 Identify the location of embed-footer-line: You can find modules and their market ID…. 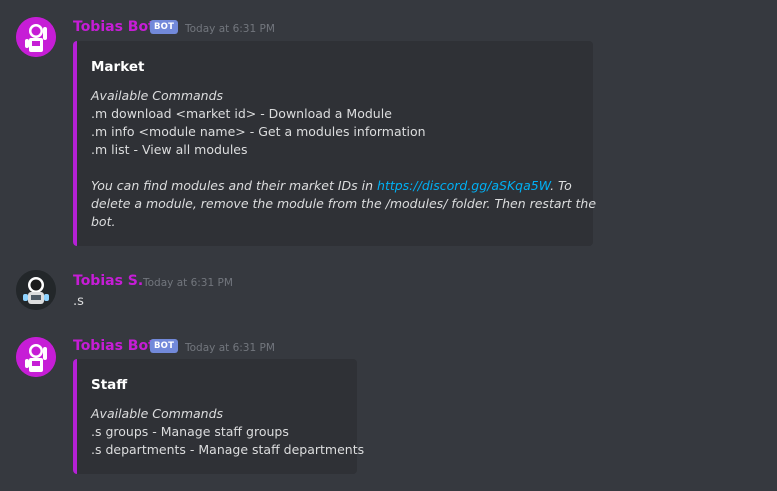
(331, 186).